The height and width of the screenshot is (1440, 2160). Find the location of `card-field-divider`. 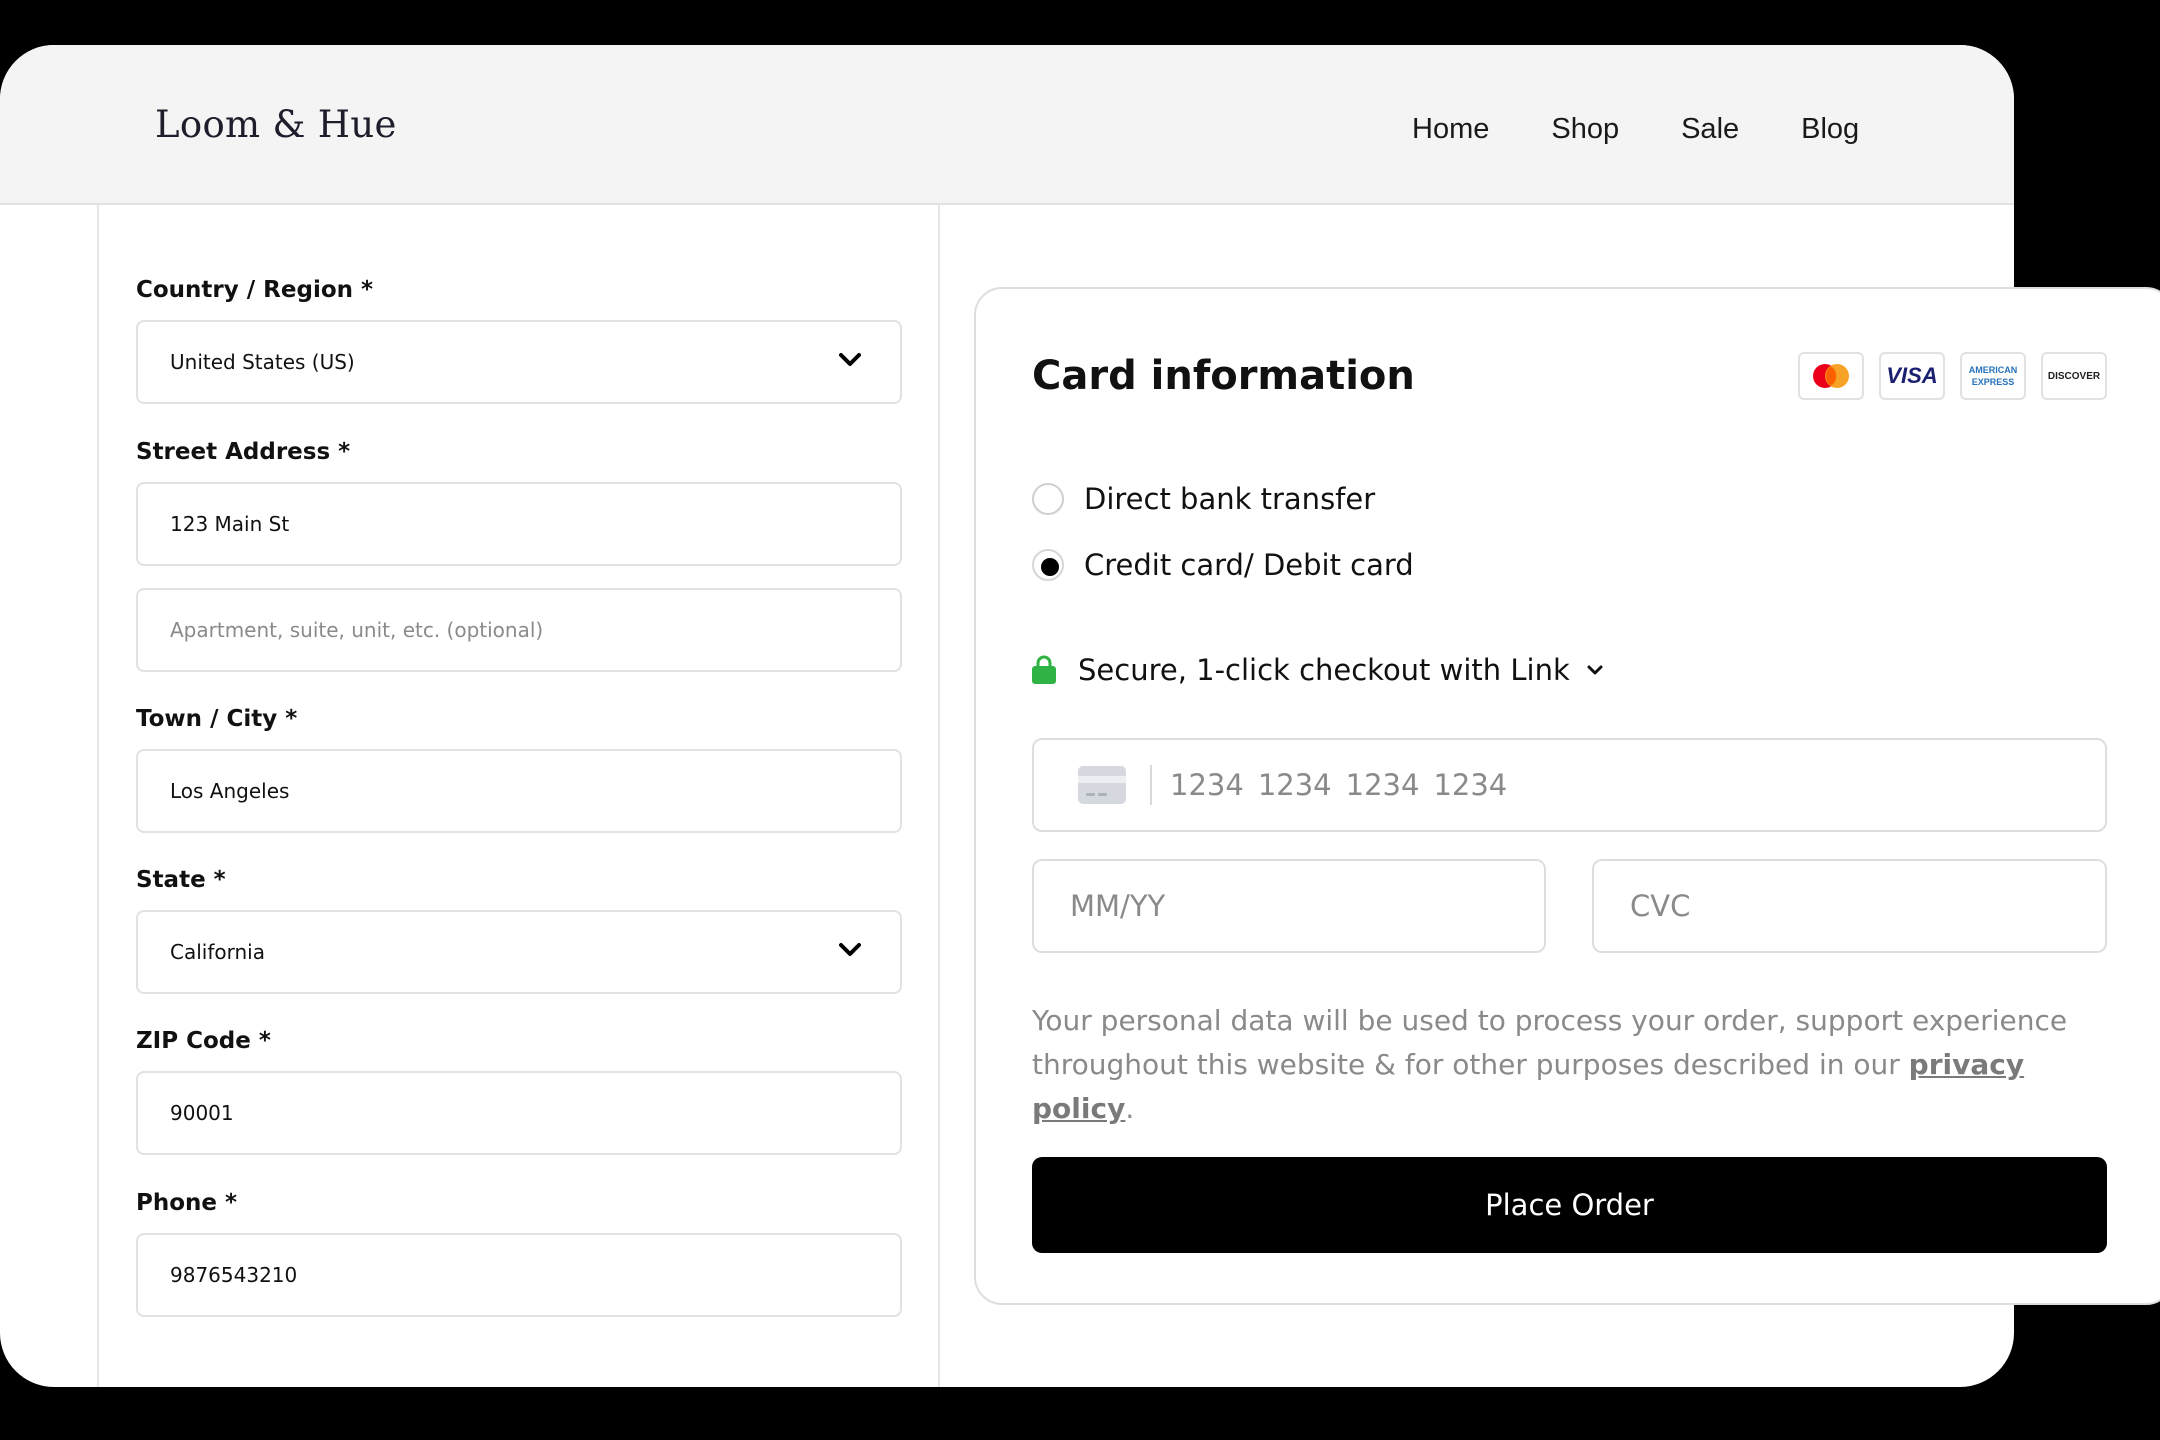

card-field-divider is located at coordinates (1151, 785).